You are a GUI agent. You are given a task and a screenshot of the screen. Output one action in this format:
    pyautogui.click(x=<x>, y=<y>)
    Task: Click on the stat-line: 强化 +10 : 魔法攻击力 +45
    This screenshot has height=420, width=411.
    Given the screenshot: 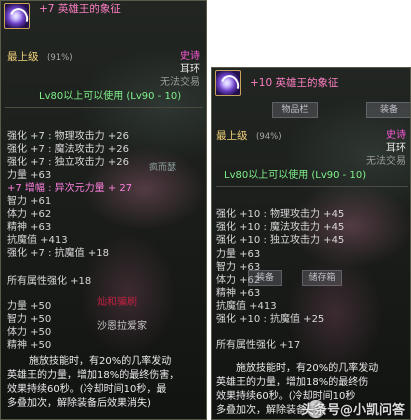 What is the action you would take?
    pyautogui.click(x=280, y=227)
    